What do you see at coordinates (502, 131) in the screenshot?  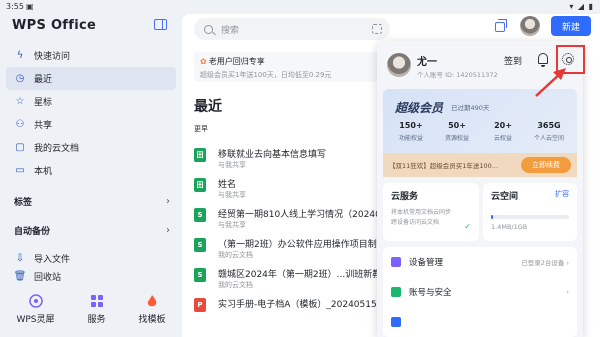 I see `vip-stat: 20+ 云权益` at bounding box center [502, 131].